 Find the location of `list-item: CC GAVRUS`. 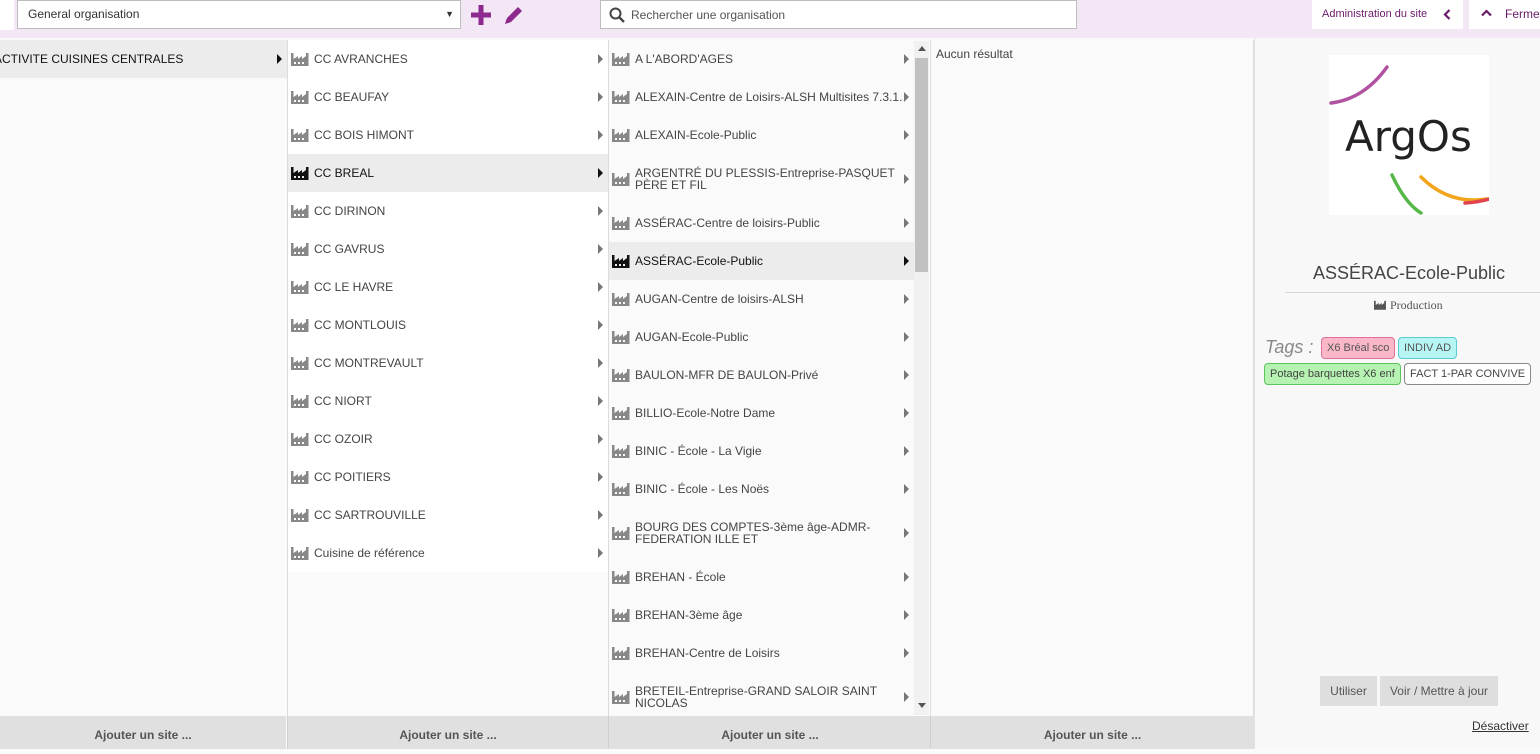

list-item: CC GAVRUS is located at coordinates (448, 249).